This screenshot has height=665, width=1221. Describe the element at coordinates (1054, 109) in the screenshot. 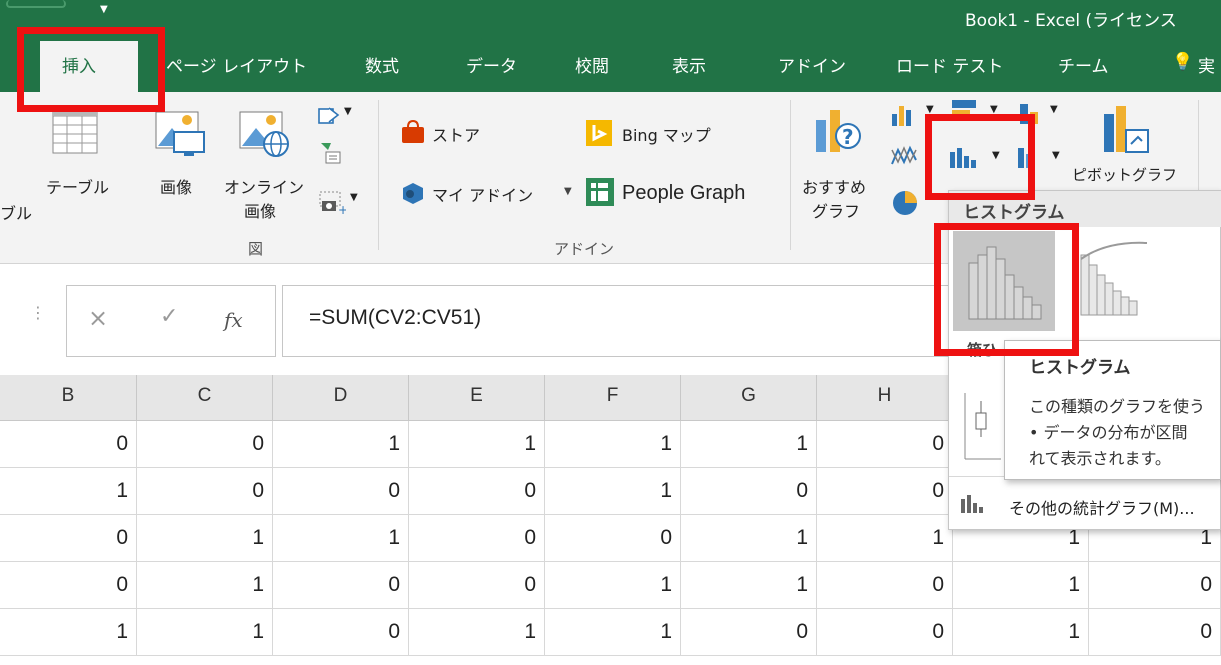

I see `hierarchy-chart-dropdown-icon: ▼` at that location.